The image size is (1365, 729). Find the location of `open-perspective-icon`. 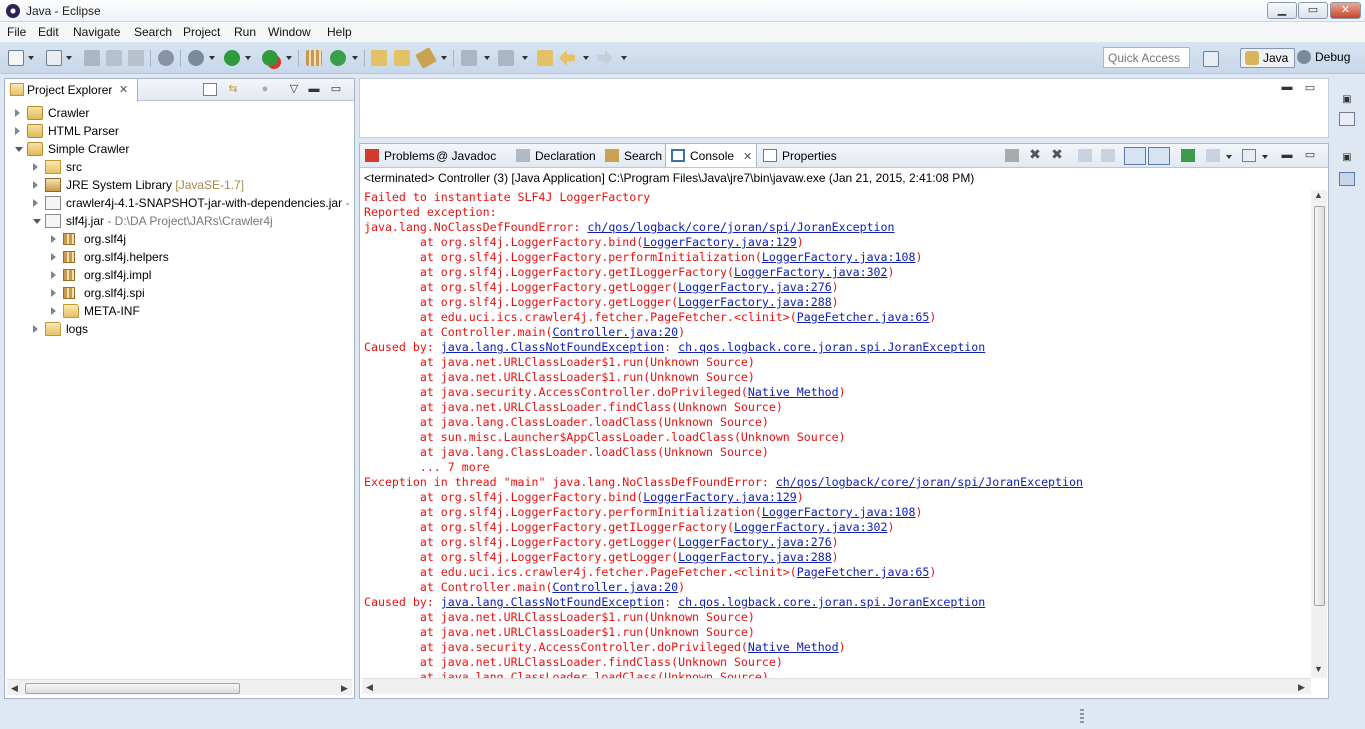

open-perspective-icon is located at coordinates (1211, 59).